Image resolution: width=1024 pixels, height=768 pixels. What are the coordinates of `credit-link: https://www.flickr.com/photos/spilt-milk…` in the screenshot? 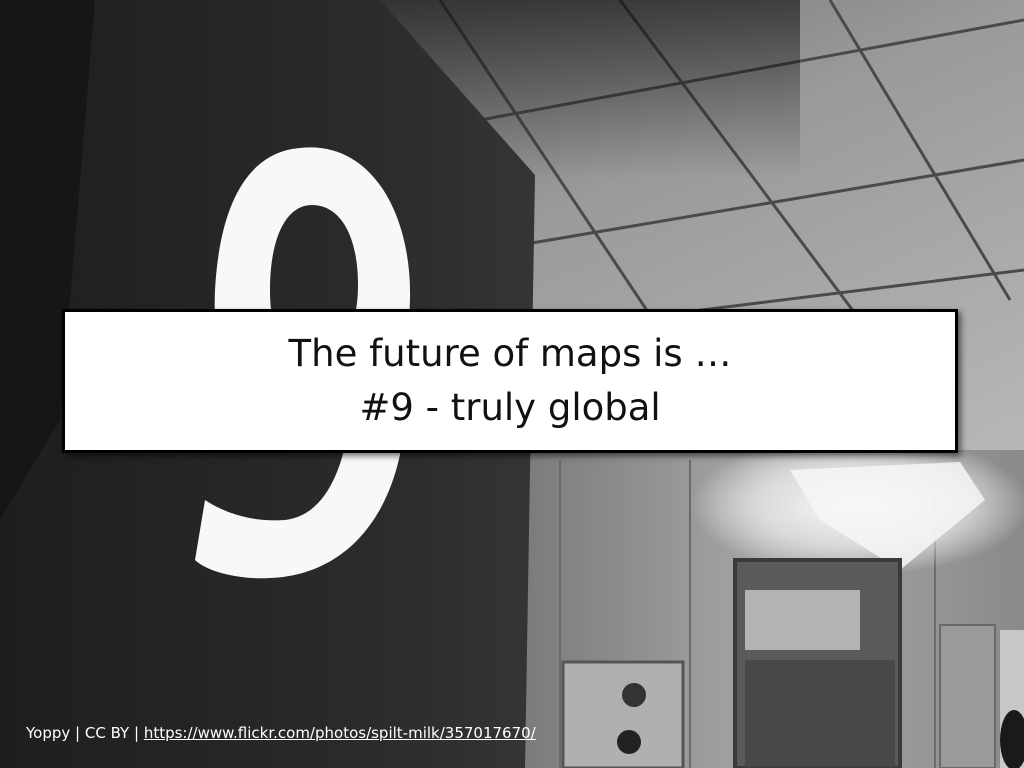 It's located at (340, 733).